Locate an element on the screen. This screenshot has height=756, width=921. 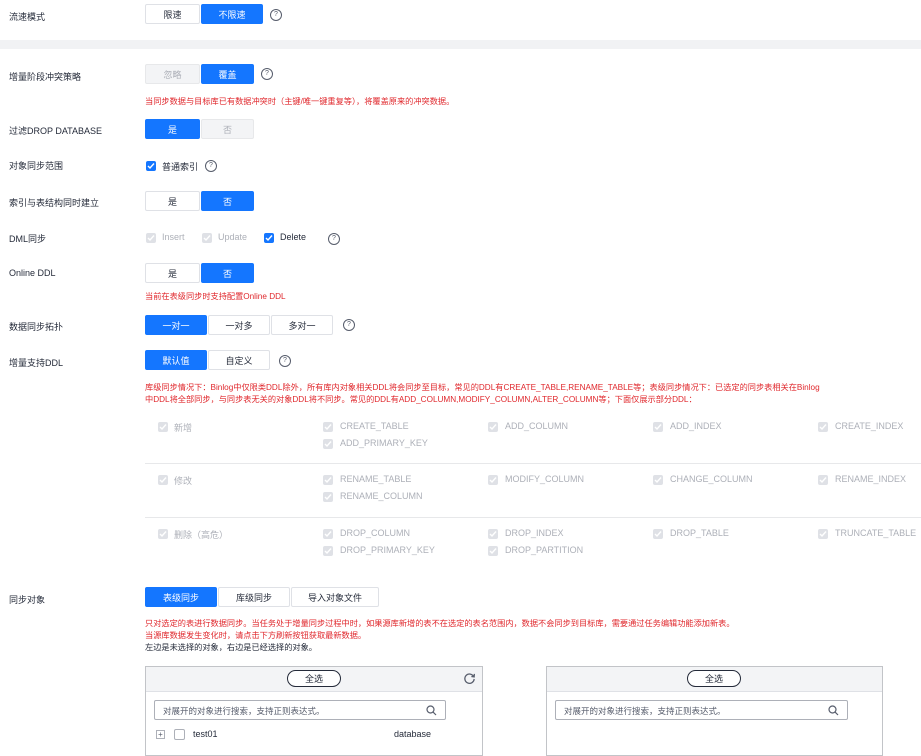
index-build-option-yes: 是 is located at coordinates (172, 201).